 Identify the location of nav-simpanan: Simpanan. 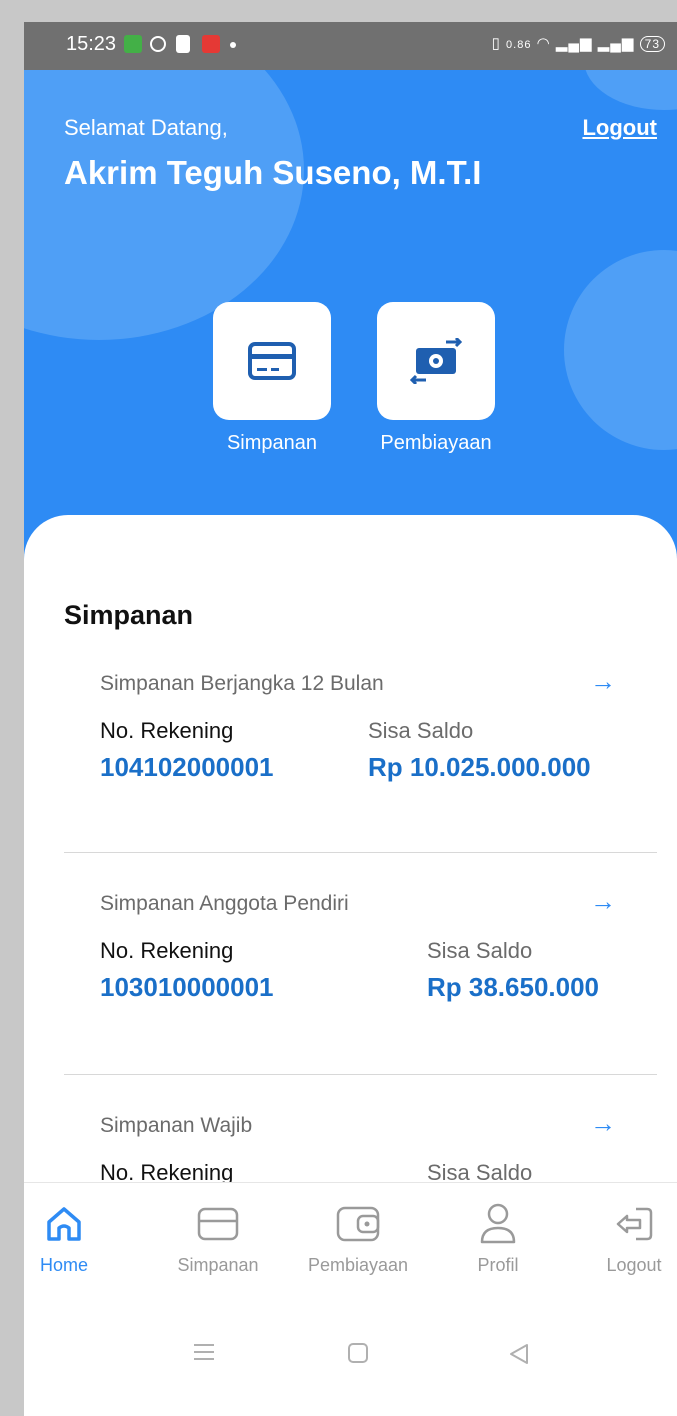
(218, 1238).